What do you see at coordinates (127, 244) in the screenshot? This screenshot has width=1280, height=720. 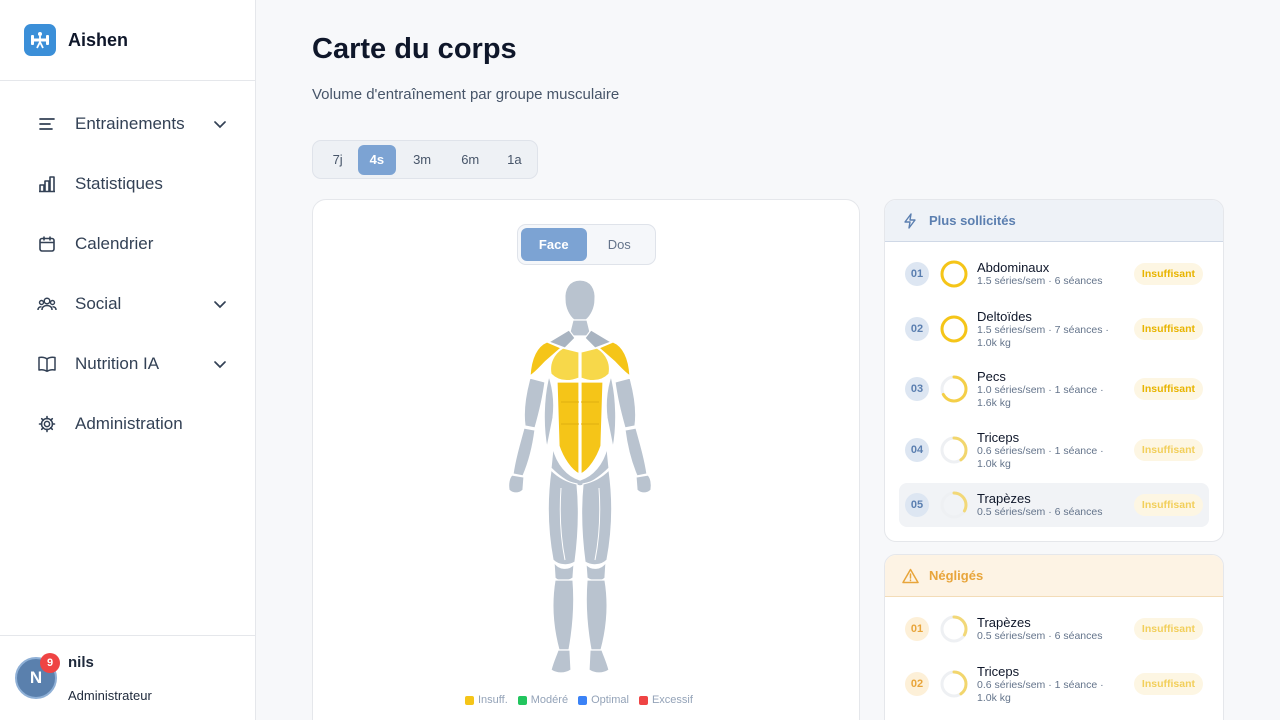 I see `nav-item-calendrier: Calendrier` at bounding box center [127, 244].